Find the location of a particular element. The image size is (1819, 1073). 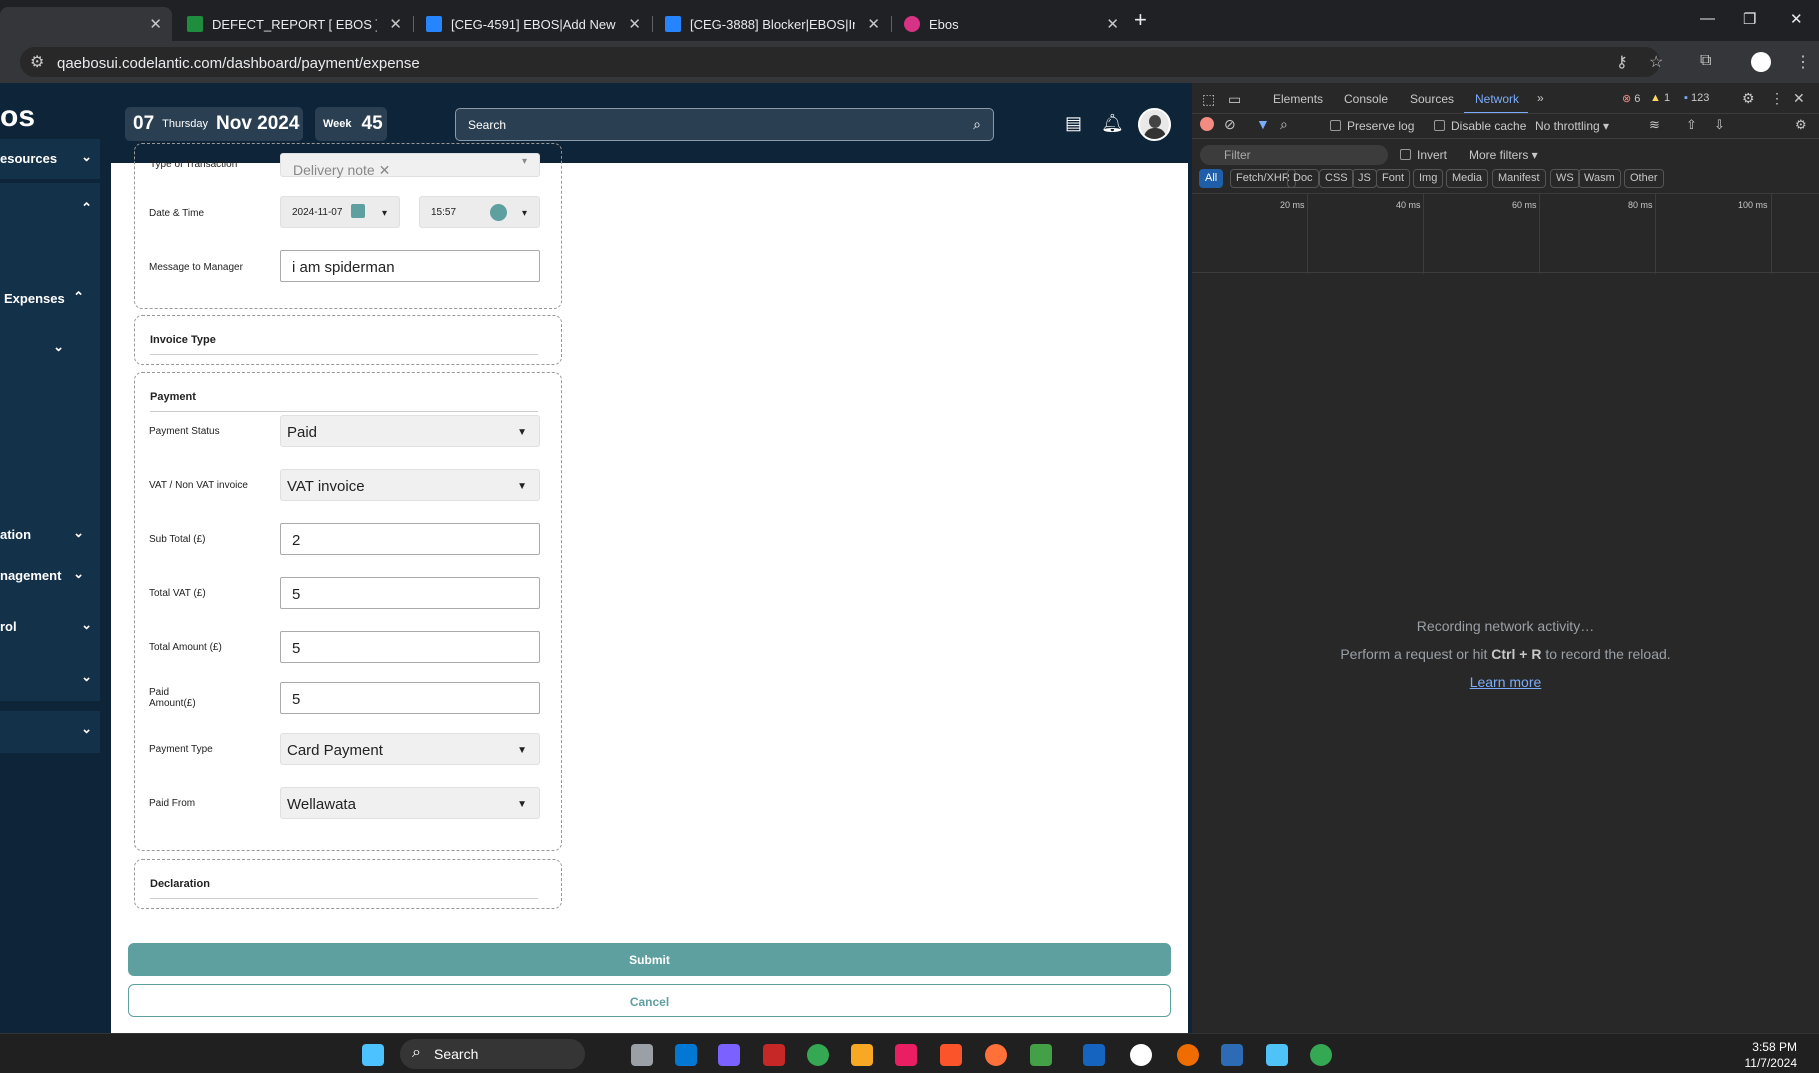

browser-tab-ceg-3888: [CEG-3888] Blocker|EBOS|Incor ✕ is located at coordinates (772, 24).